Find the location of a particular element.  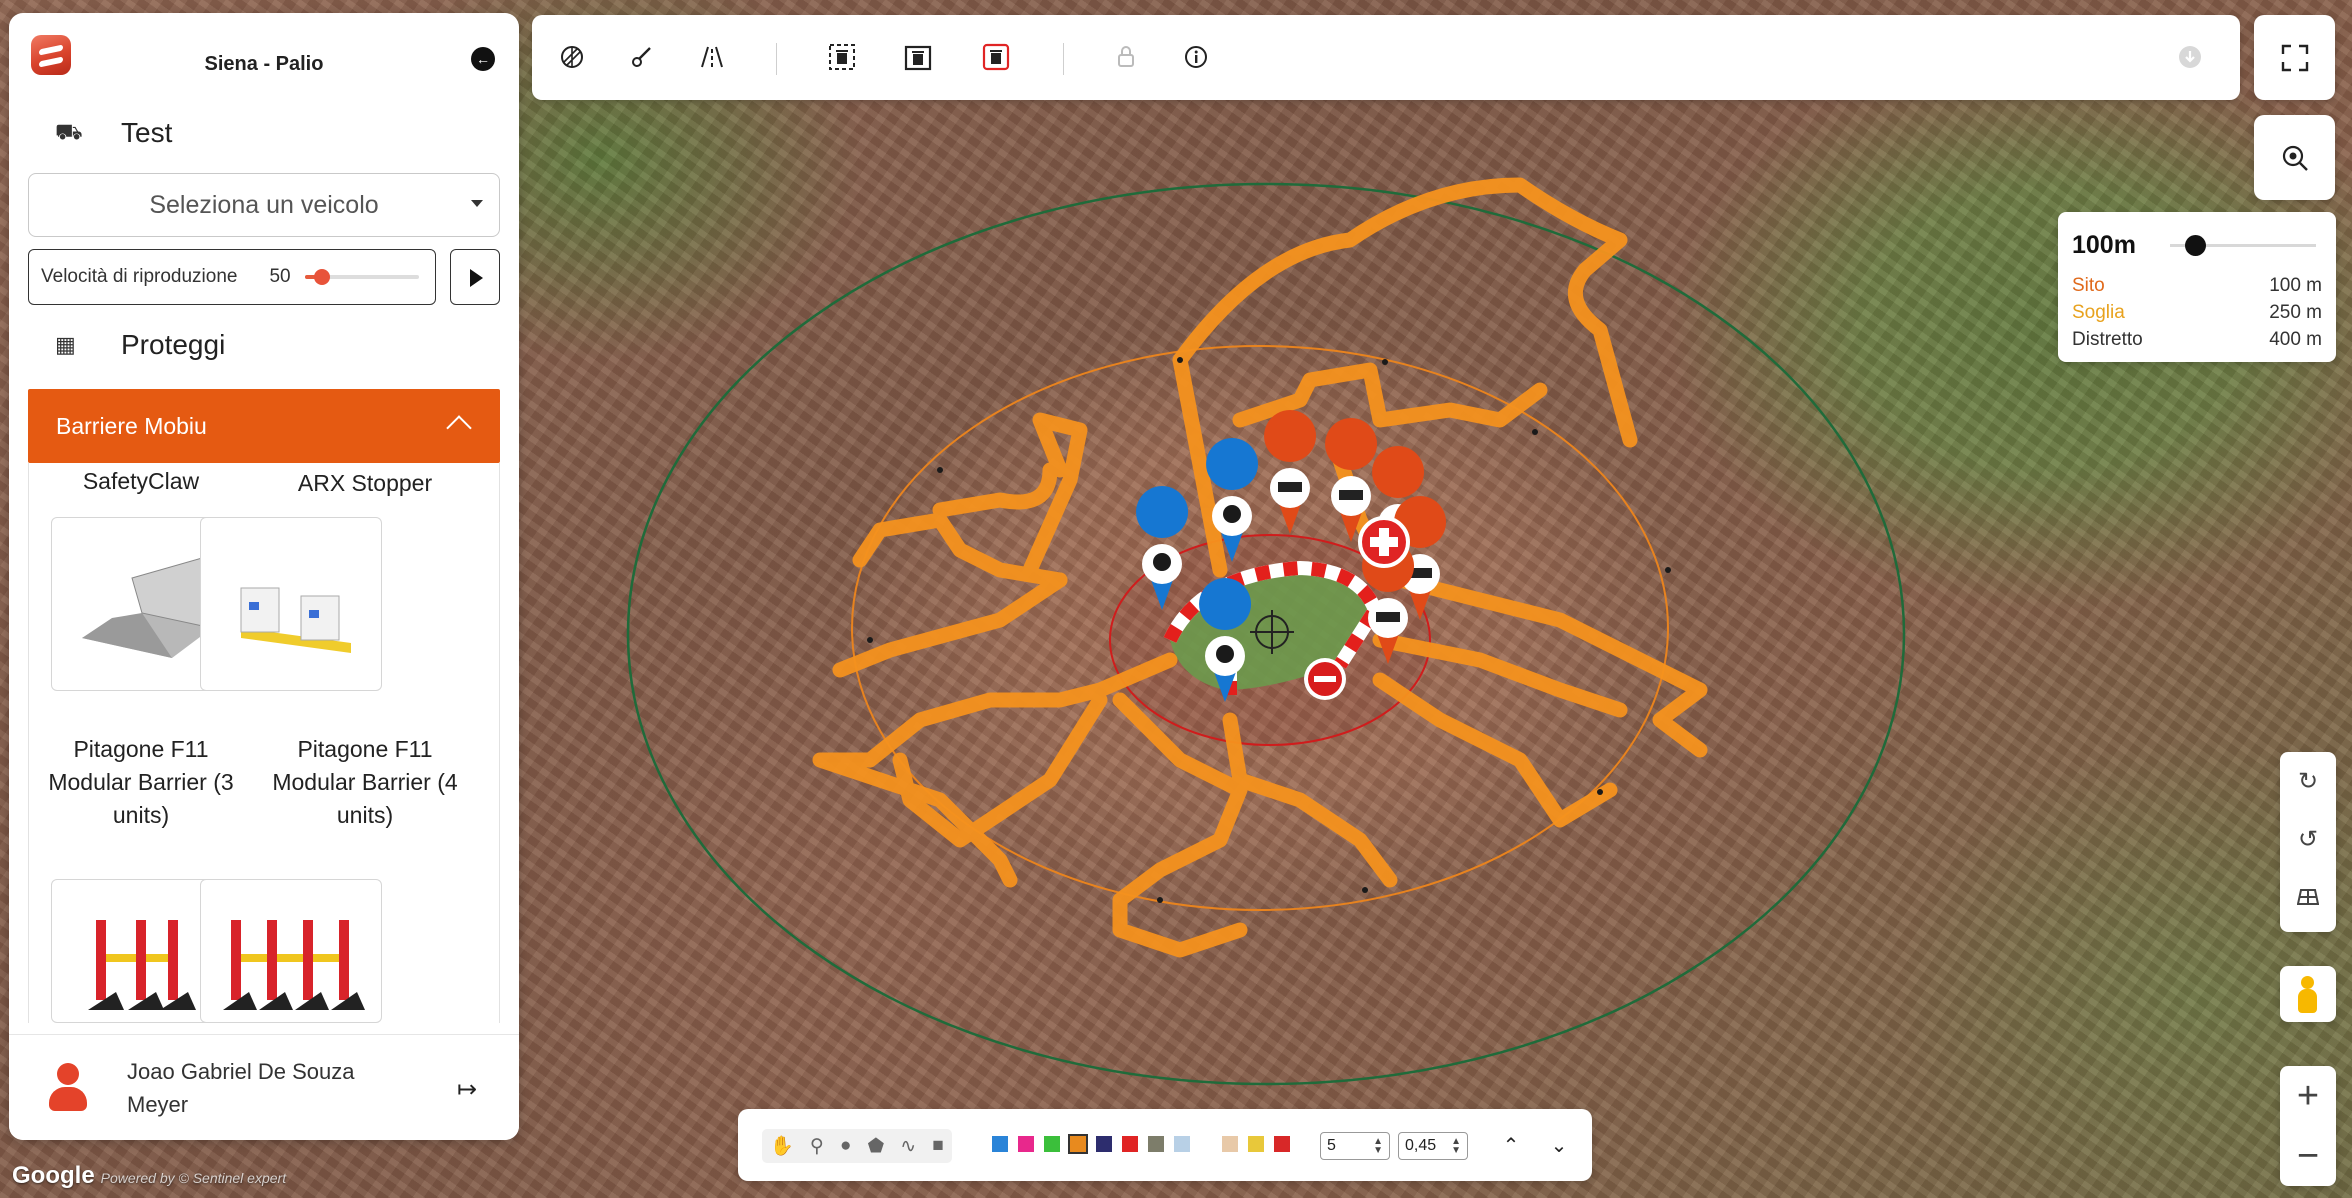

drawing-toolbar: ✋ ⚲ ● ⬟ ∿ ■ 5 ▲ ▼ 0,45 ▲ ▼ ⌃ ⌄ is located at coordinates (1165, 1145).